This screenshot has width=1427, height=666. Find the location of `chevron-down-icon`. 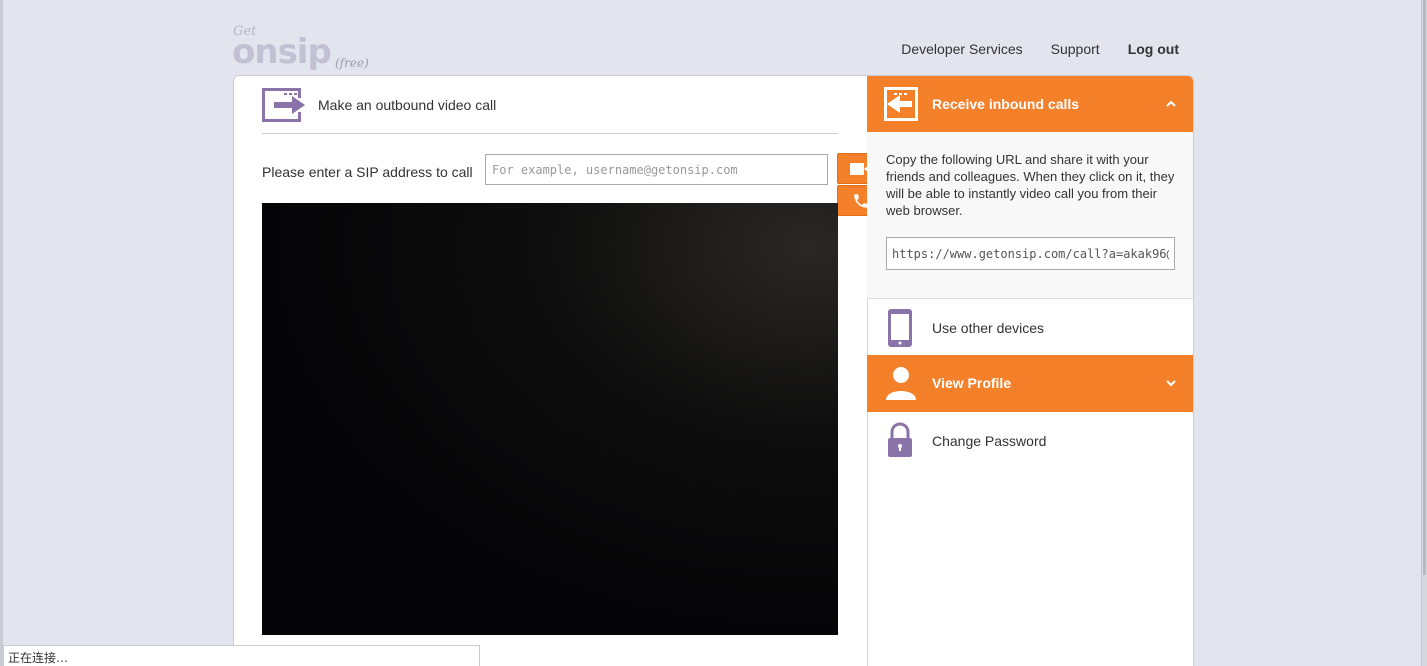

chevron-down-icon is located at coordinates (1171, 383).